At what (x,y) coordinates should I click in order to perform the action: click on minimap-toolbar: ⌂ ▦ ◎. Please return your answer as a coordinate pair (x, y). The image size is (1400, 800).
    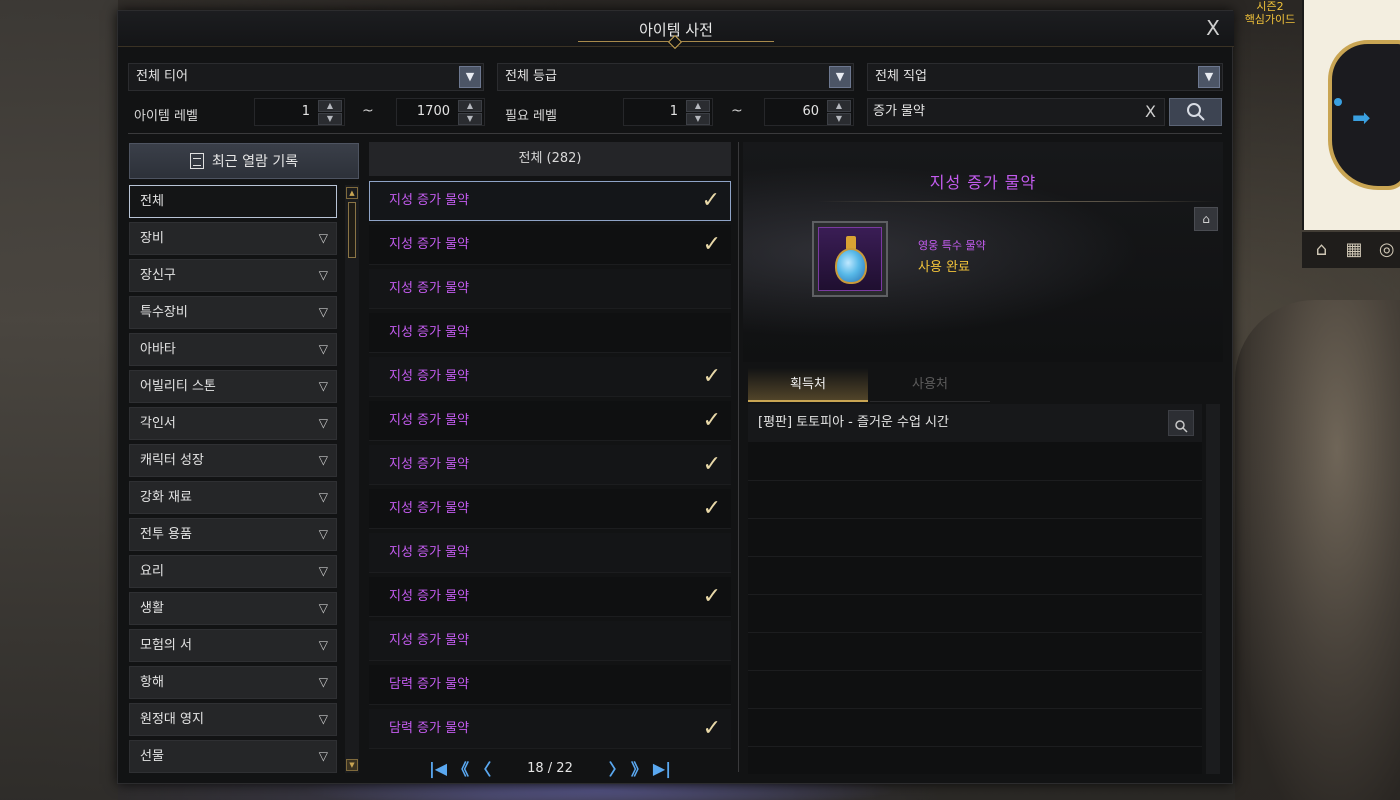
    Looking at the image, I should click on (1351, 250).